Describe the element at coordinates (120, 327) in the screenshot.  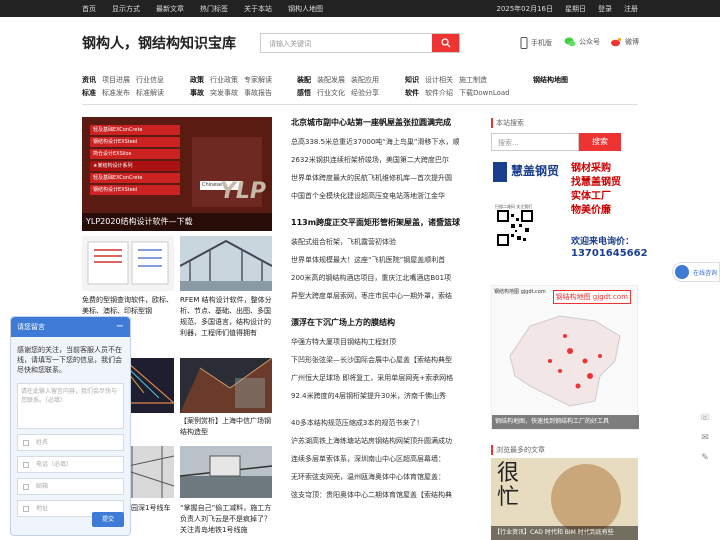
I see `minimize-icon: −` at that location.